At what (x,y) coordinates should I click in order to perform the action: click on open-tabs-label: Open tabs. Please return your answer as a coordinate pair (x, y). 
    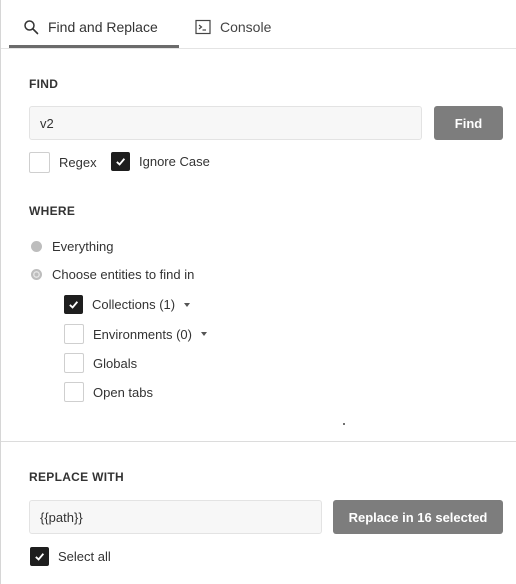
    Looking at the image, I should click on (123, 392).